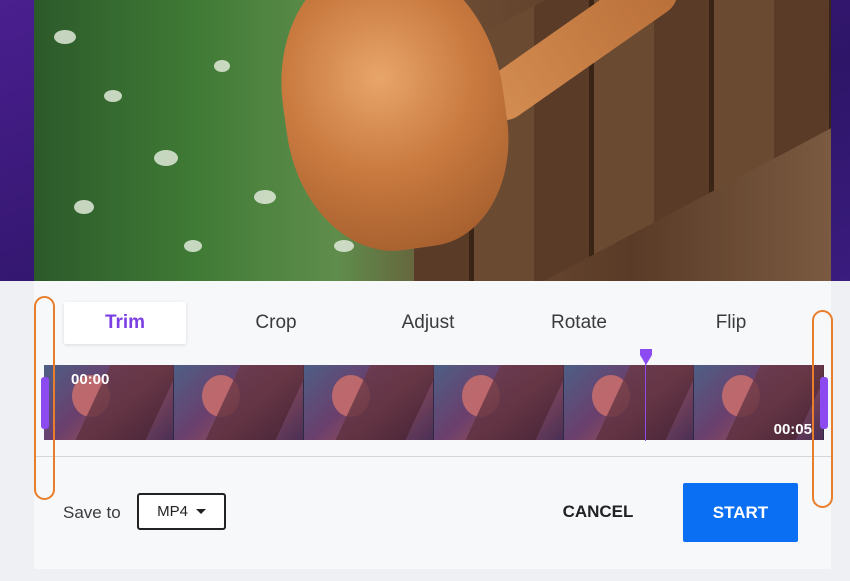  I want to click on annotation-right-highlight, so click(822, 409).